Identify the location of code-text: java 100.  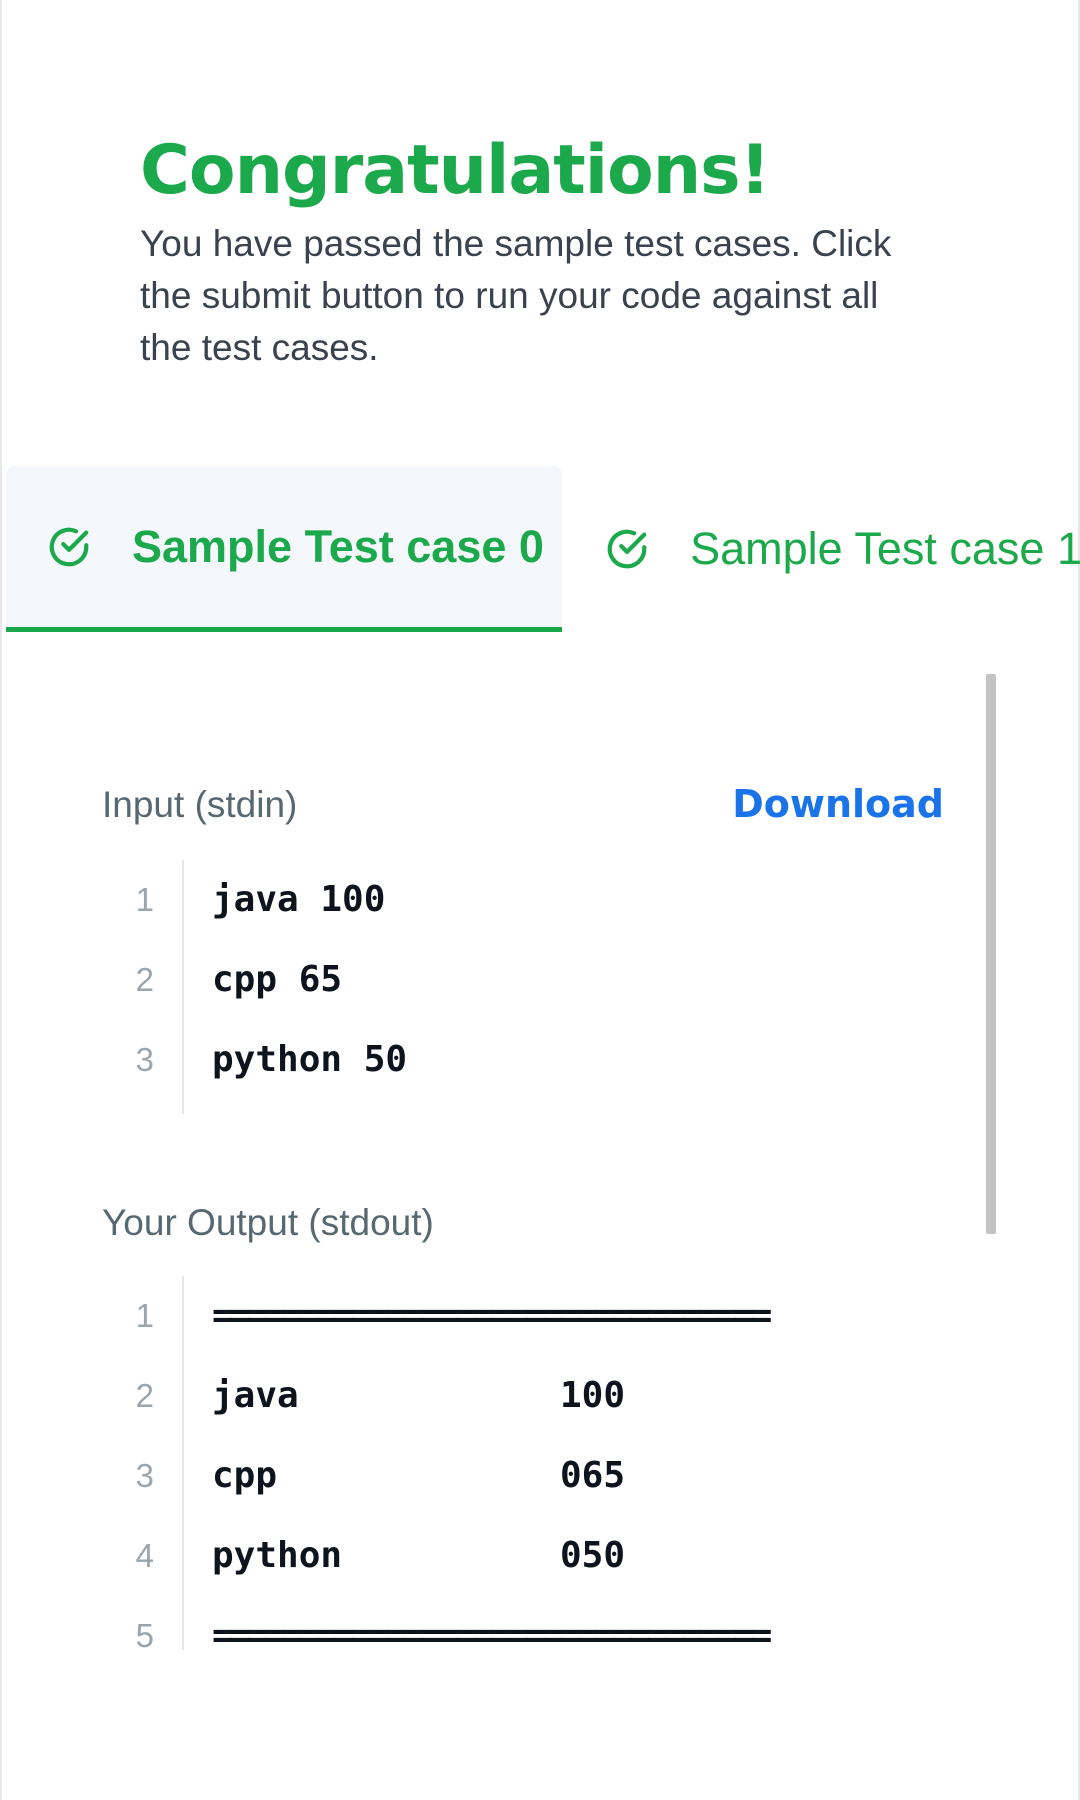
(299, 899).